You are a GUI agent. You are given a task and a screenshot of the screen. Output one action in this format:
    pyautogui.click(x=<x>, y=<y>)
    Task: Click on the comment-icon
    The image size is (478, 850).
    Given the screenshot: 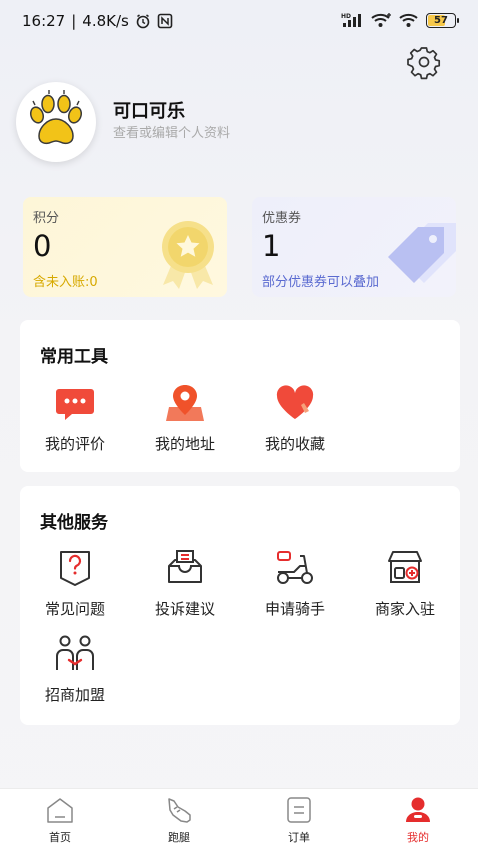 What is the action you would take?
    pyautogui.click(x=75, y=403)
    